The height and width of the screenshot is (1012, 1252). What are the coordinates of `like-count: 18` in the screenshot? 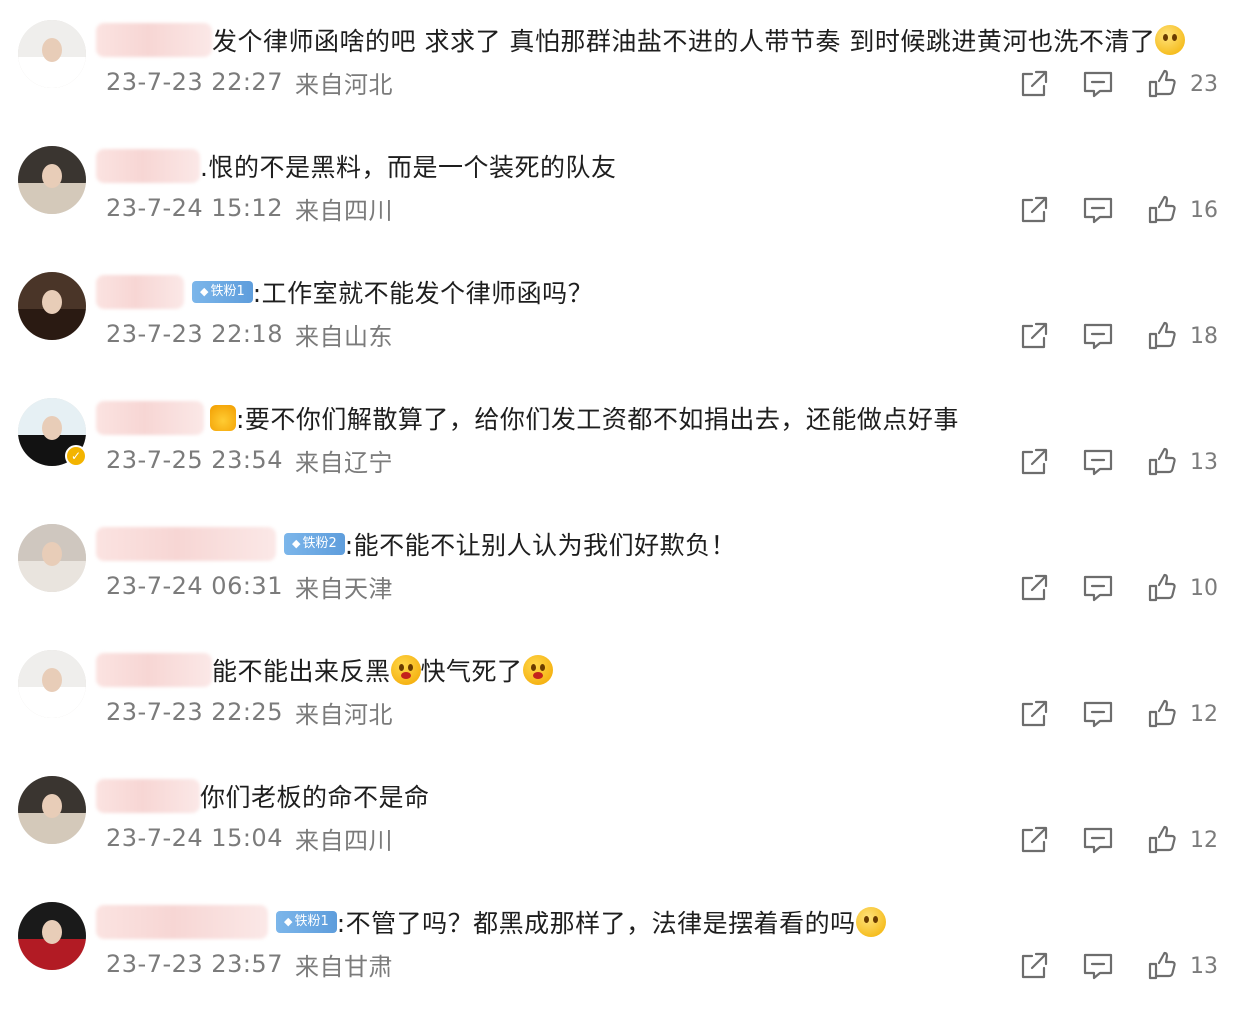 It's located at (1204, 336).